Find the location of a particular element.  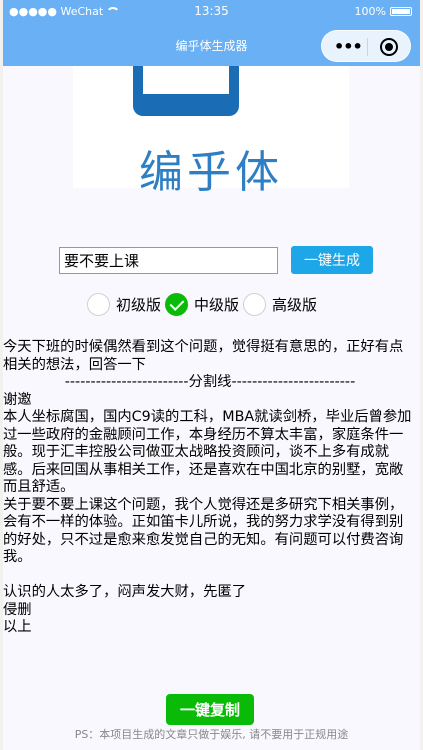

battery-group: 100% is located at coordinates (383, 11).